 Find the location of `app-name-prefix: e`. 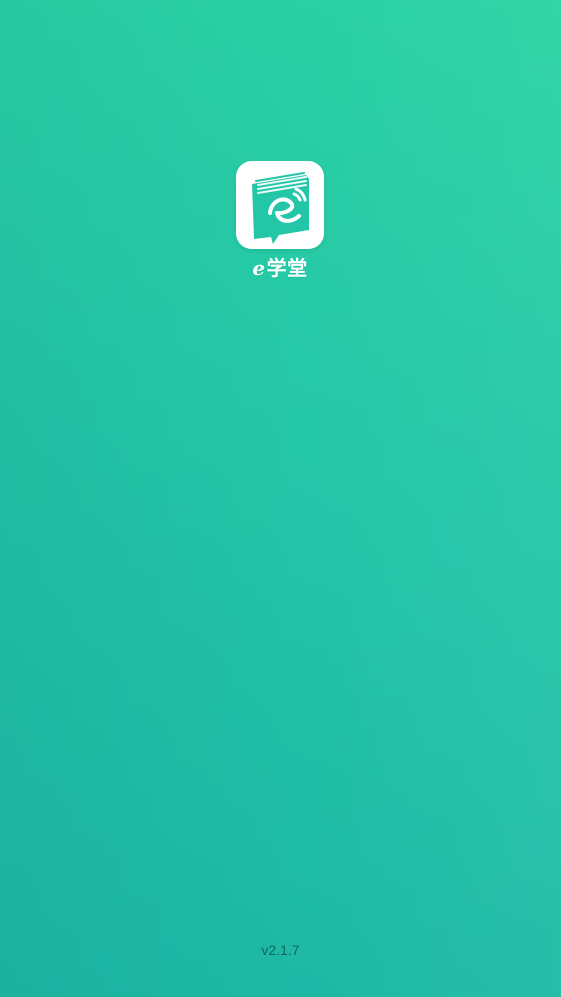

app-name-prefix: e is located at coordinates (259, 268).